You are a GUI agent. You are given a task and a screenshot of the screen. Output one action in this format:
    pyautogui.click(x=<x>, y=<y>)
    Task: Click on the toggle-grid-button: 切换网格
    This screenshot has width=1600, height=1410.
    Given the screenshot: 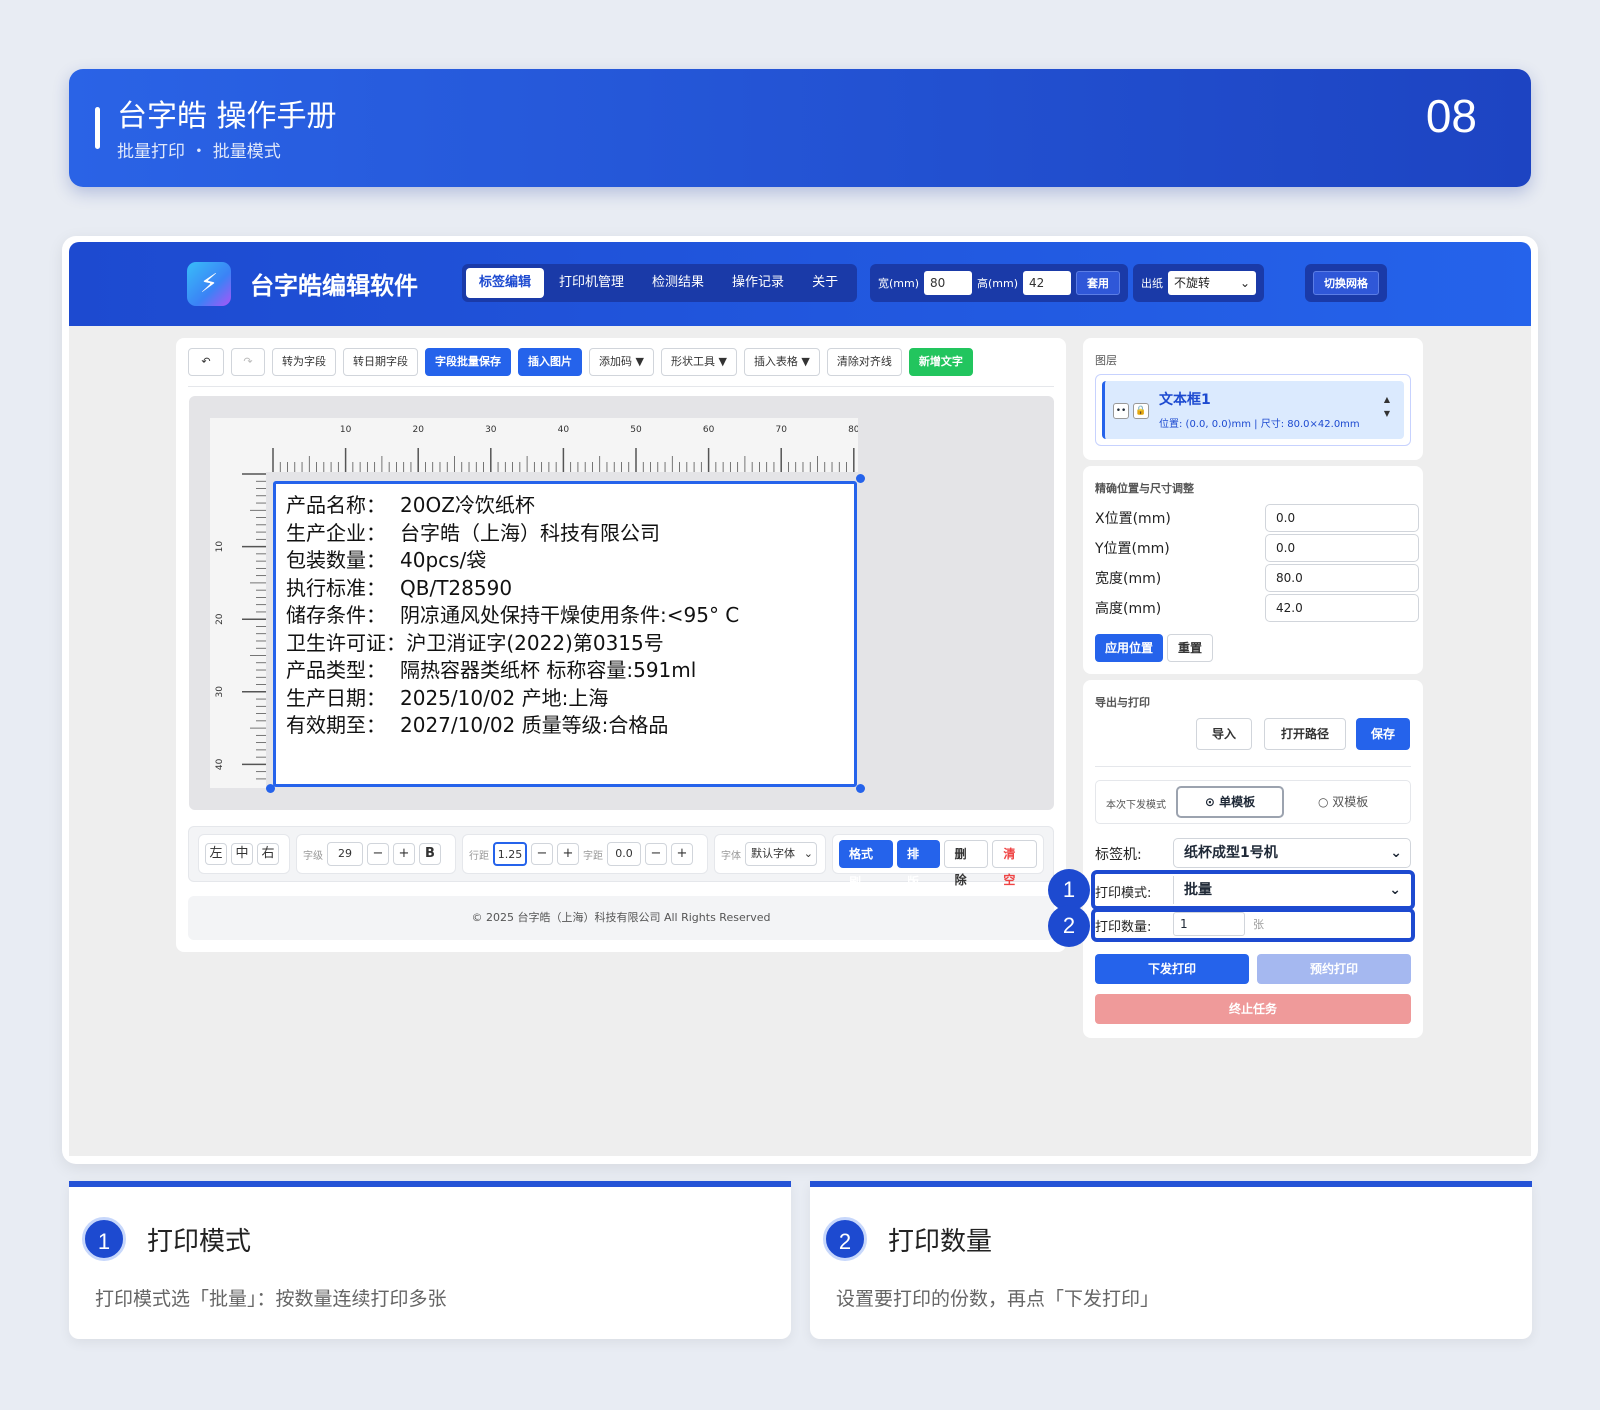 What is the action you would take?
    pyautogui.click(x=1346, y=283)
    